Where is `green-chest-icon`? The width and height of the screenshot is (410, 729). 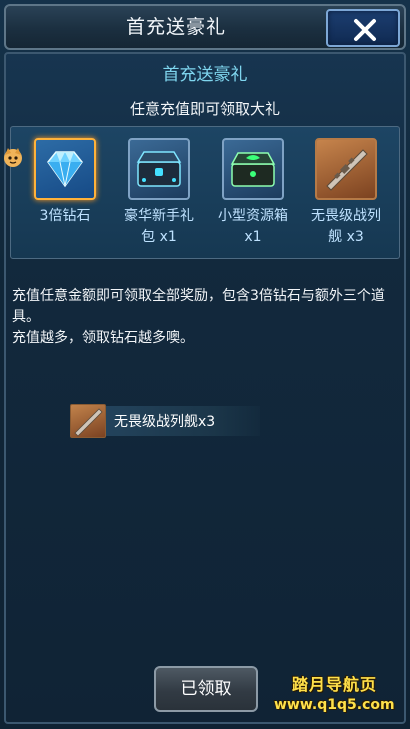
green-chest-icon is located at coordinates (253, 169).